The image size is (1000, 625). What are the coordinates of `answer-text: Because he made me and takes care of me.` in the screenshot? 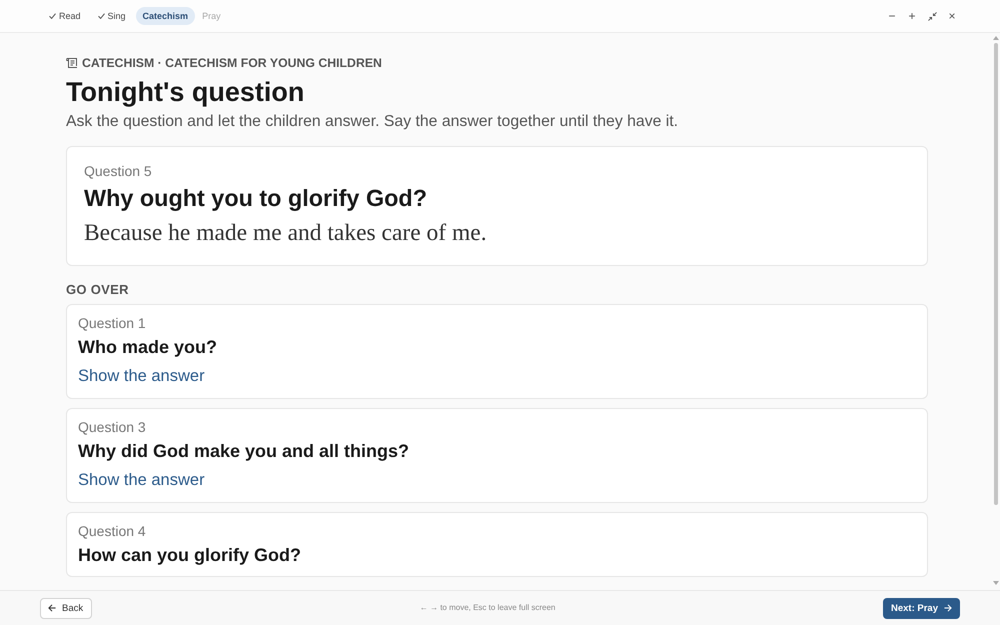 It's located at (286, 233).